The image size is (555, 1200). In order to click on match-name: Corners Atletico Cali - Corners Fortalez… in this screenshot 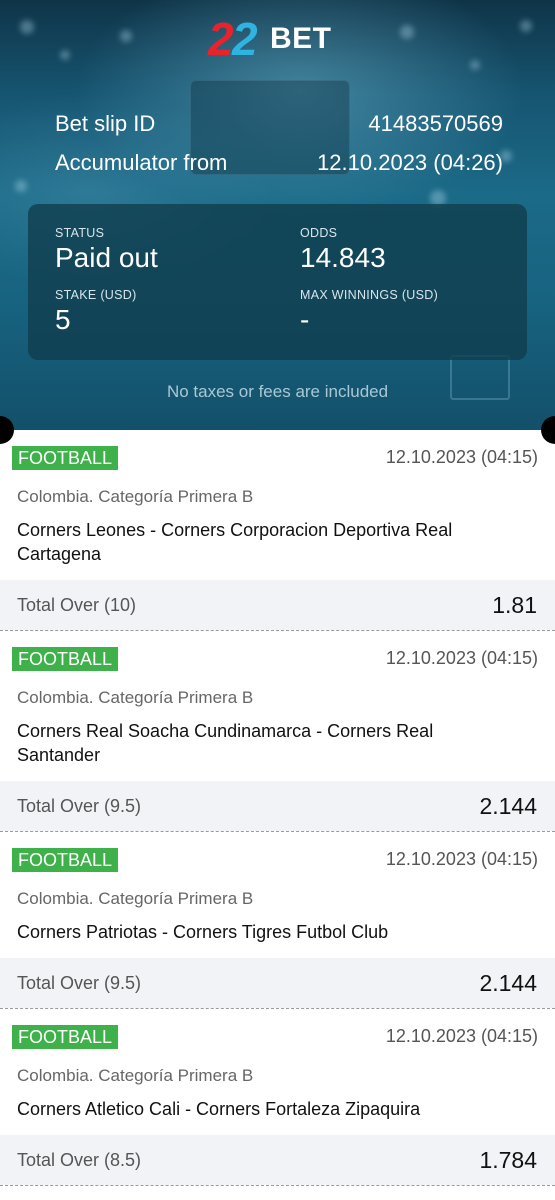, I will do `click(219, 1109)`.